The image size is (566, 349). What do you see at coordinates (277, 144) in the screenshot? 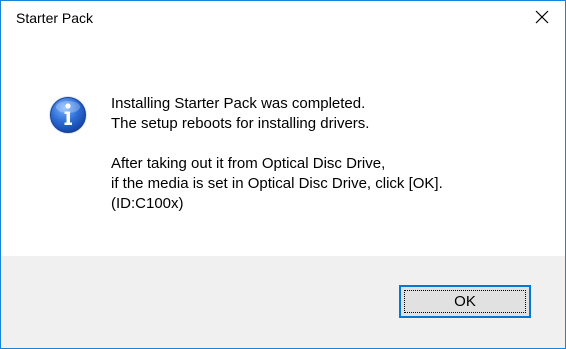
I see `message-line` at bounding box center [277, 144].